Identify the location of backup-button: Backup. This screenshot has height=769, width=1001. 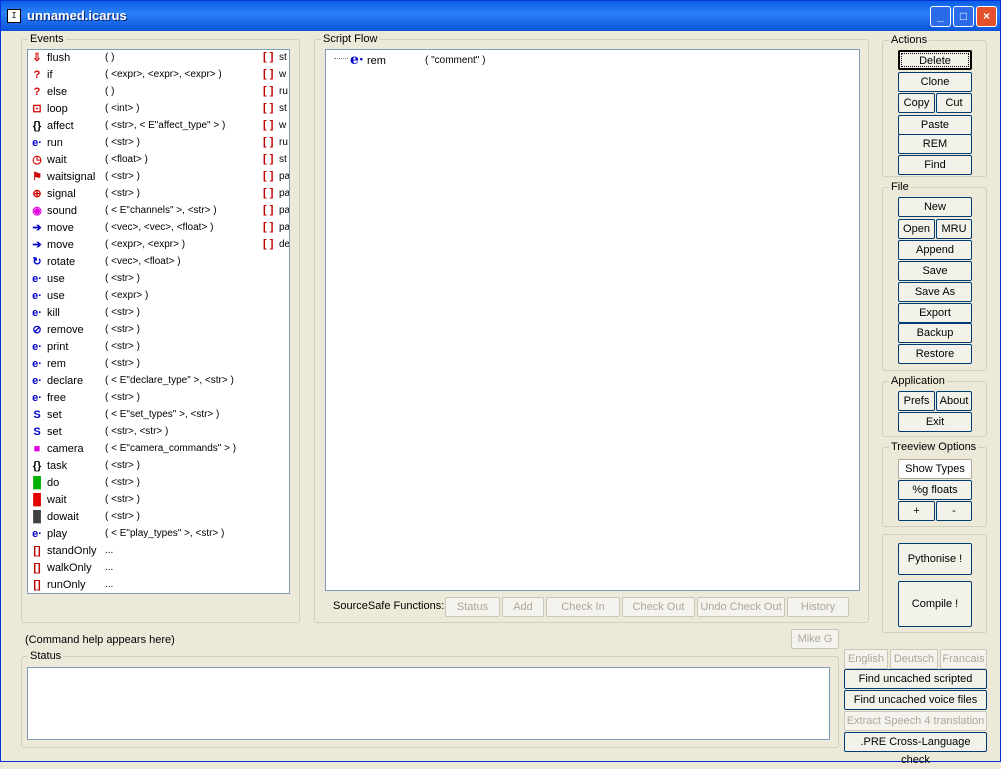
(935, 333).